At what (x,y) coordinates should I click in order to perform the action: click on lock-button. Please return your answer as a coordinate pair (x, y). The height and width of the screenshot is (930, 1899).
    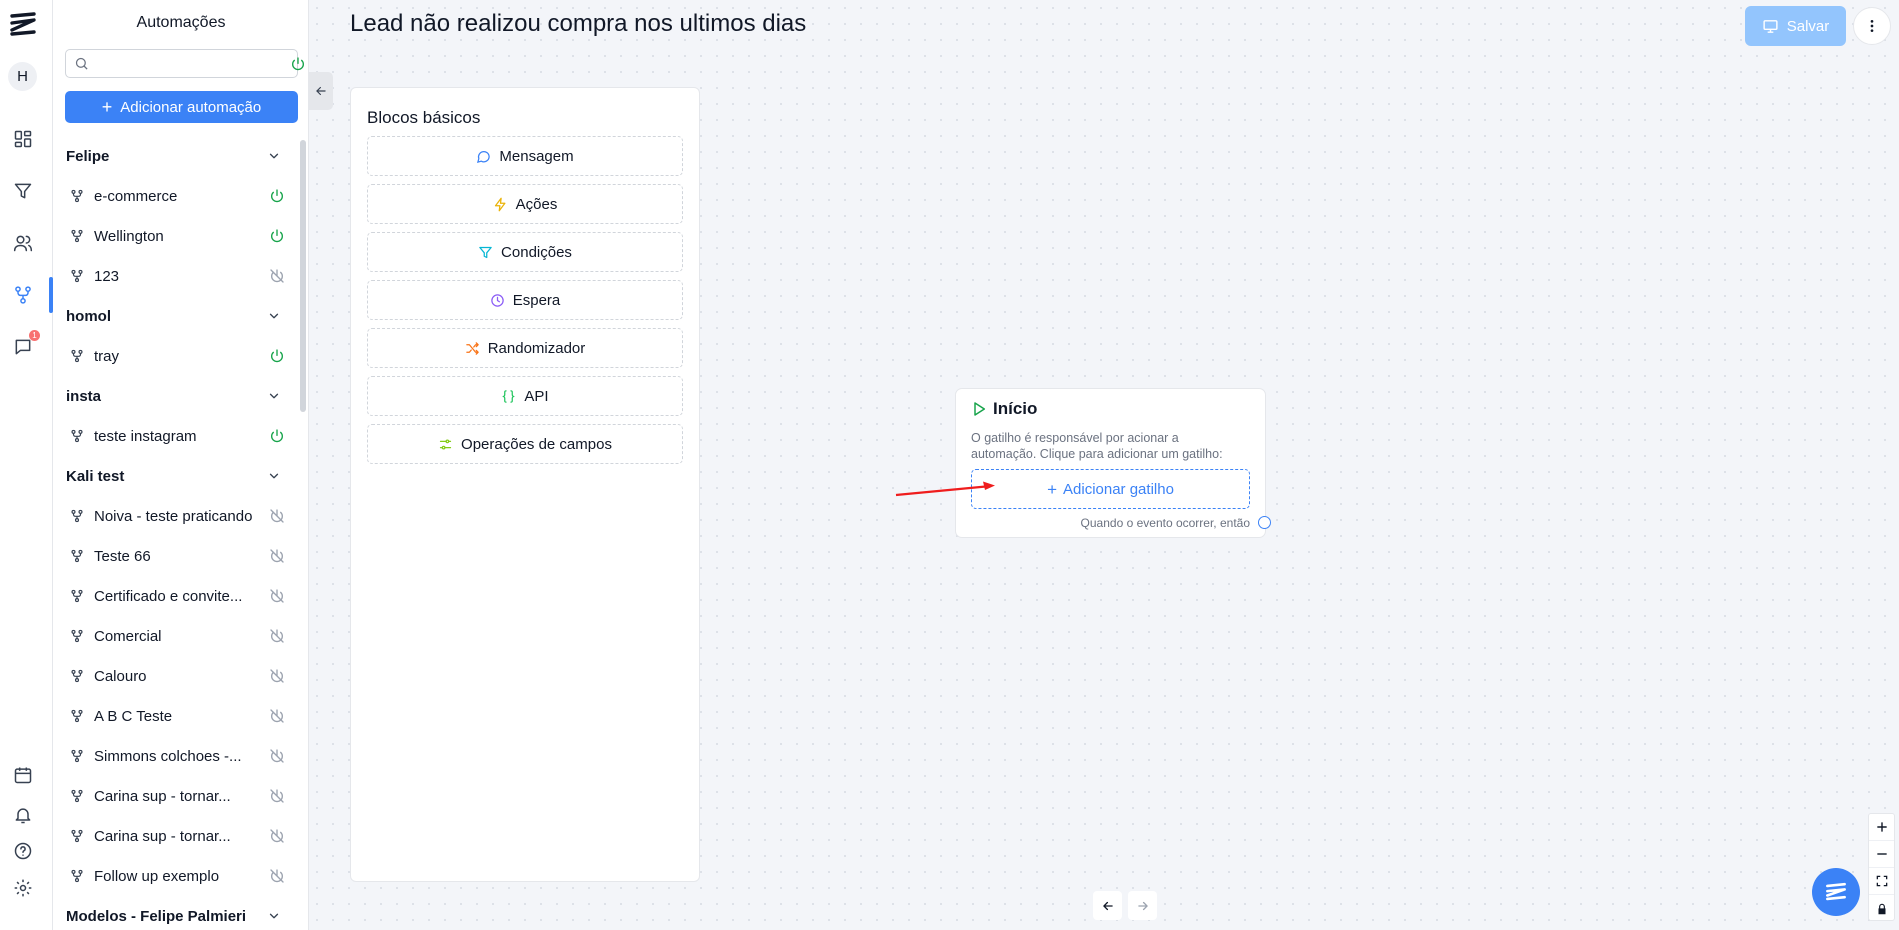
    Looking at the image, I should click on (1881, 908).